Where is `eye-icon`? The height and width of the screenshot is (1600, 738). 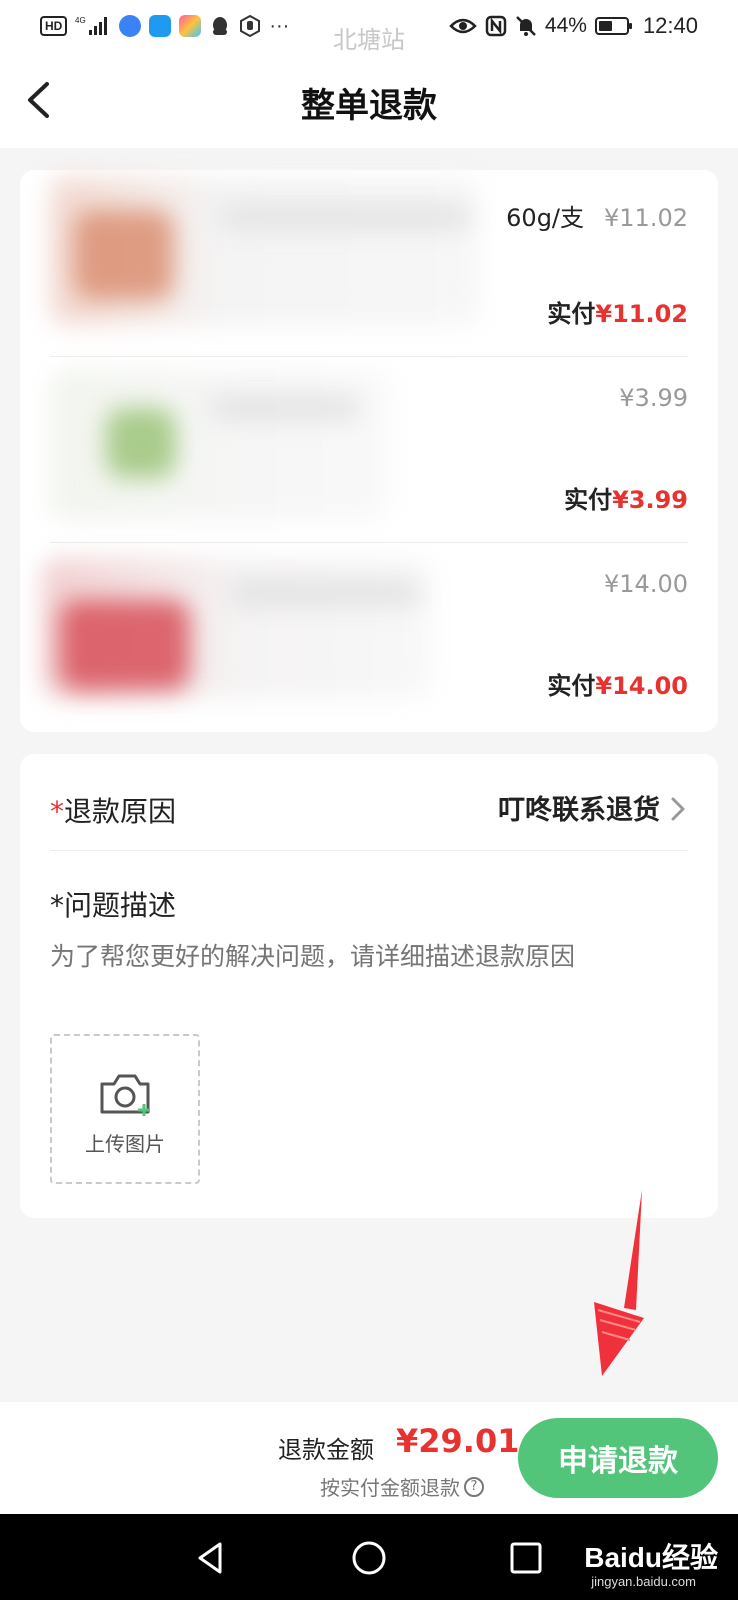 eye-icon is located at coordinates (463, 26).